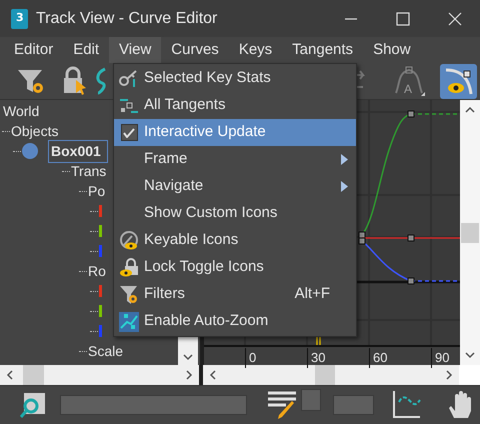 The height and width of the screenshot is (424, 480). What do you see at coordinates (129, 240) in the screenshot?
I see `key-eye-icon` at bounding box center [129, 240].